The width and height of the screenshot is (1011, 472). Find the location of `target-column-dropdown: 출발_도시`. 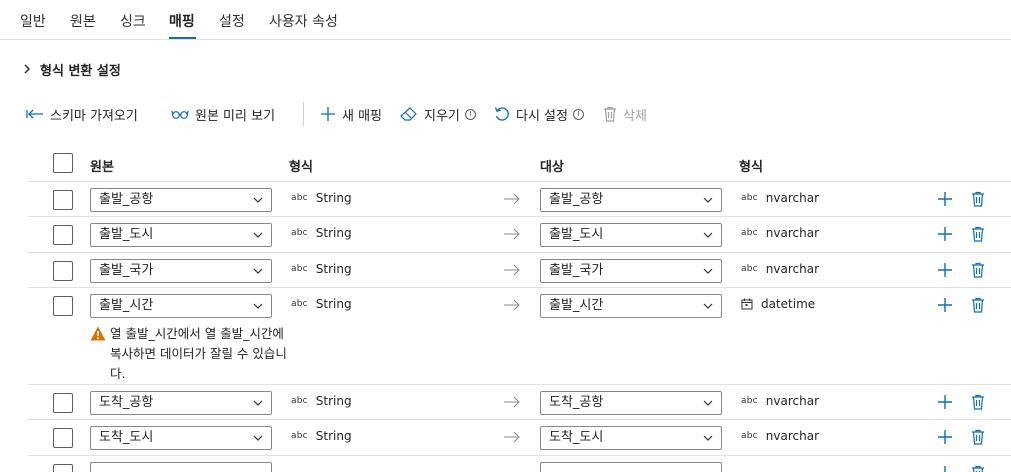

target-column-dropdown: 출발_도시 is located at coordinates (631, 235).